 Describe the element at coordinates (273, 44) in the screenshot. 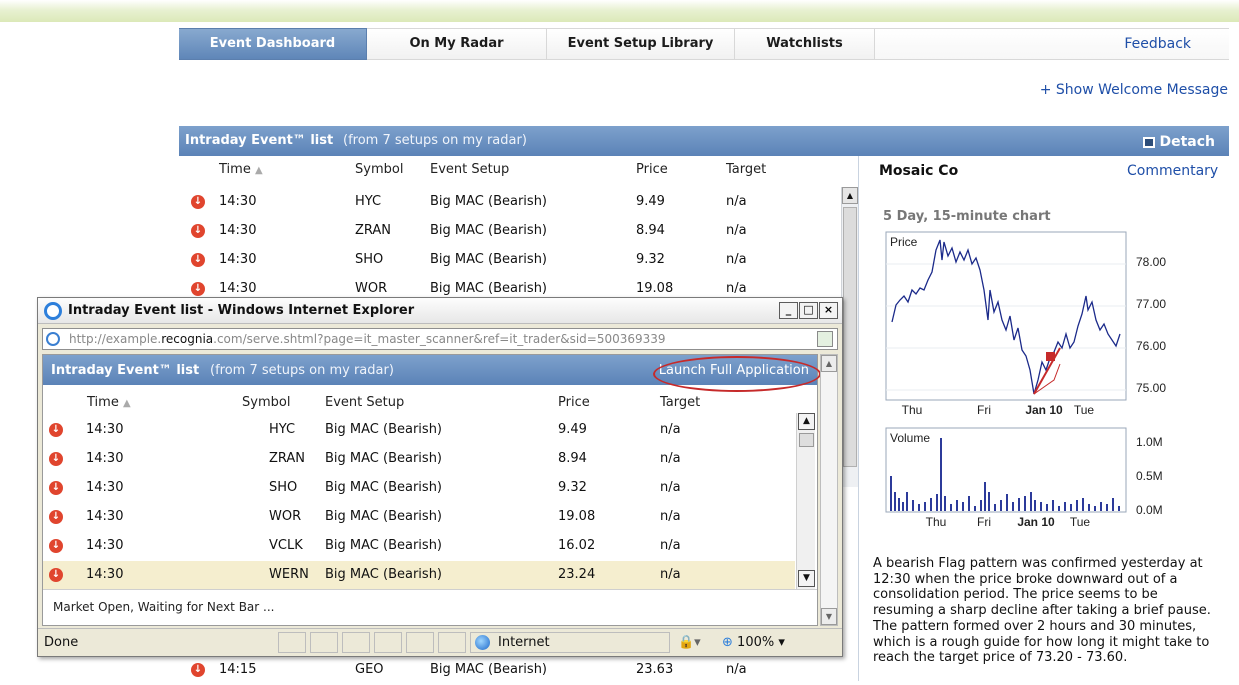

I see `tab-event-dashboard: Event Dashboard` at that location.